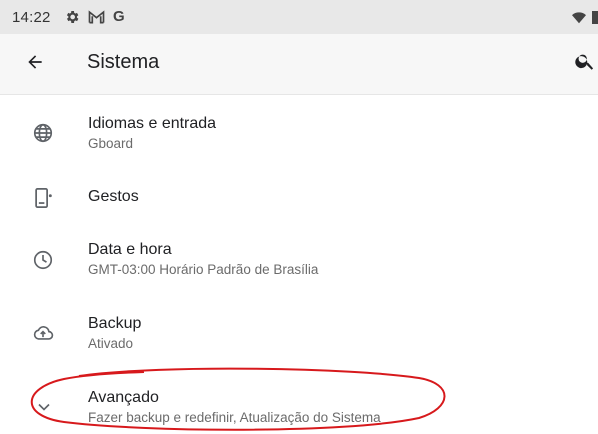  I want to click on setting-subtitle: Gboard, so click(111, 143).